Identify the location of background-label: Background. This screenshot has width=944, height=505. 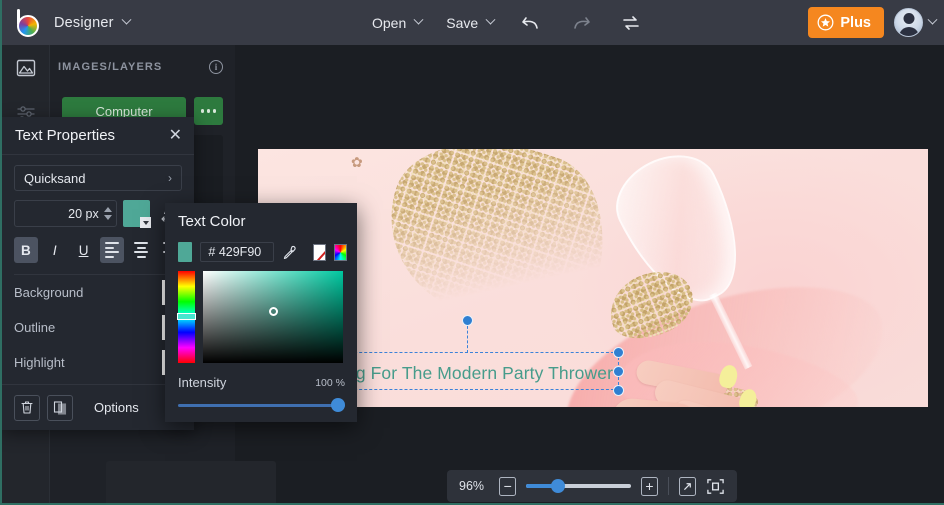
(49, 292).